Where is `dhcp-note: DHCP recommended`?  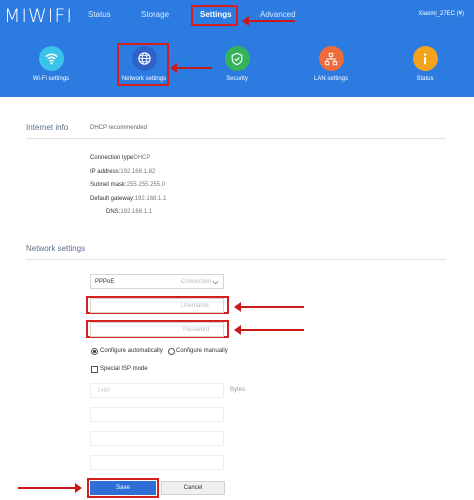 dhcp-note: DHCP recommended is located at coordinates (118, 128).